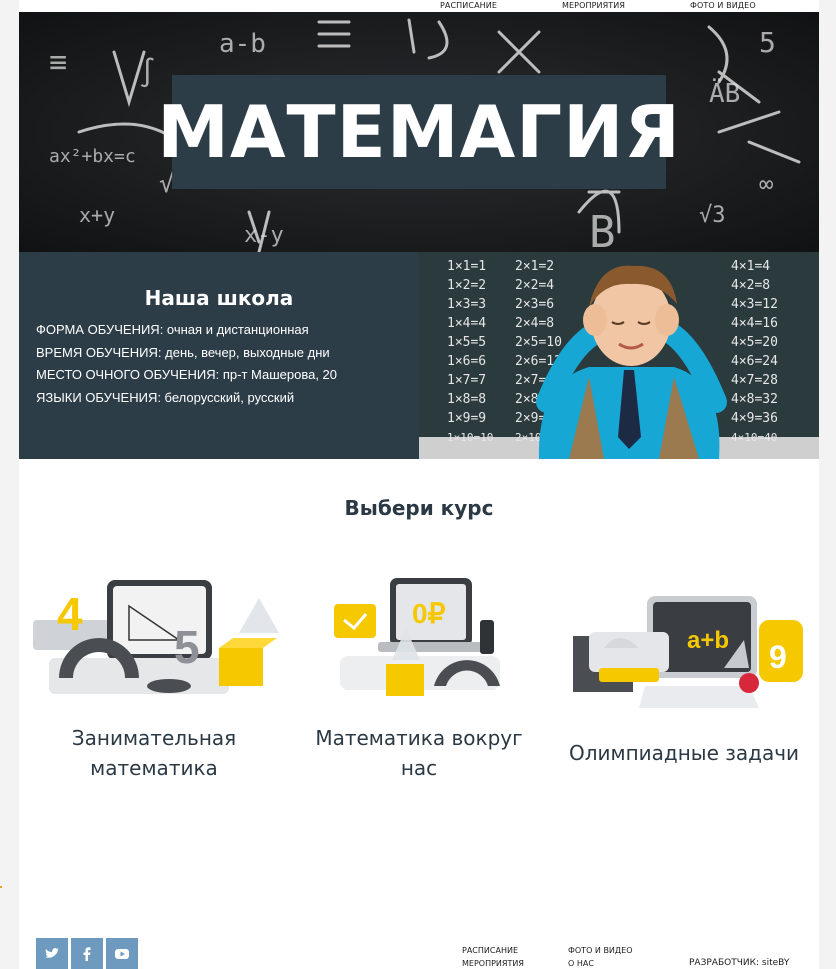 The height and width of the screenshot is (969, 836). I want to click on footer-developer-link: РАЗРАБОТЧИК: siteBY, so click(739, 963).